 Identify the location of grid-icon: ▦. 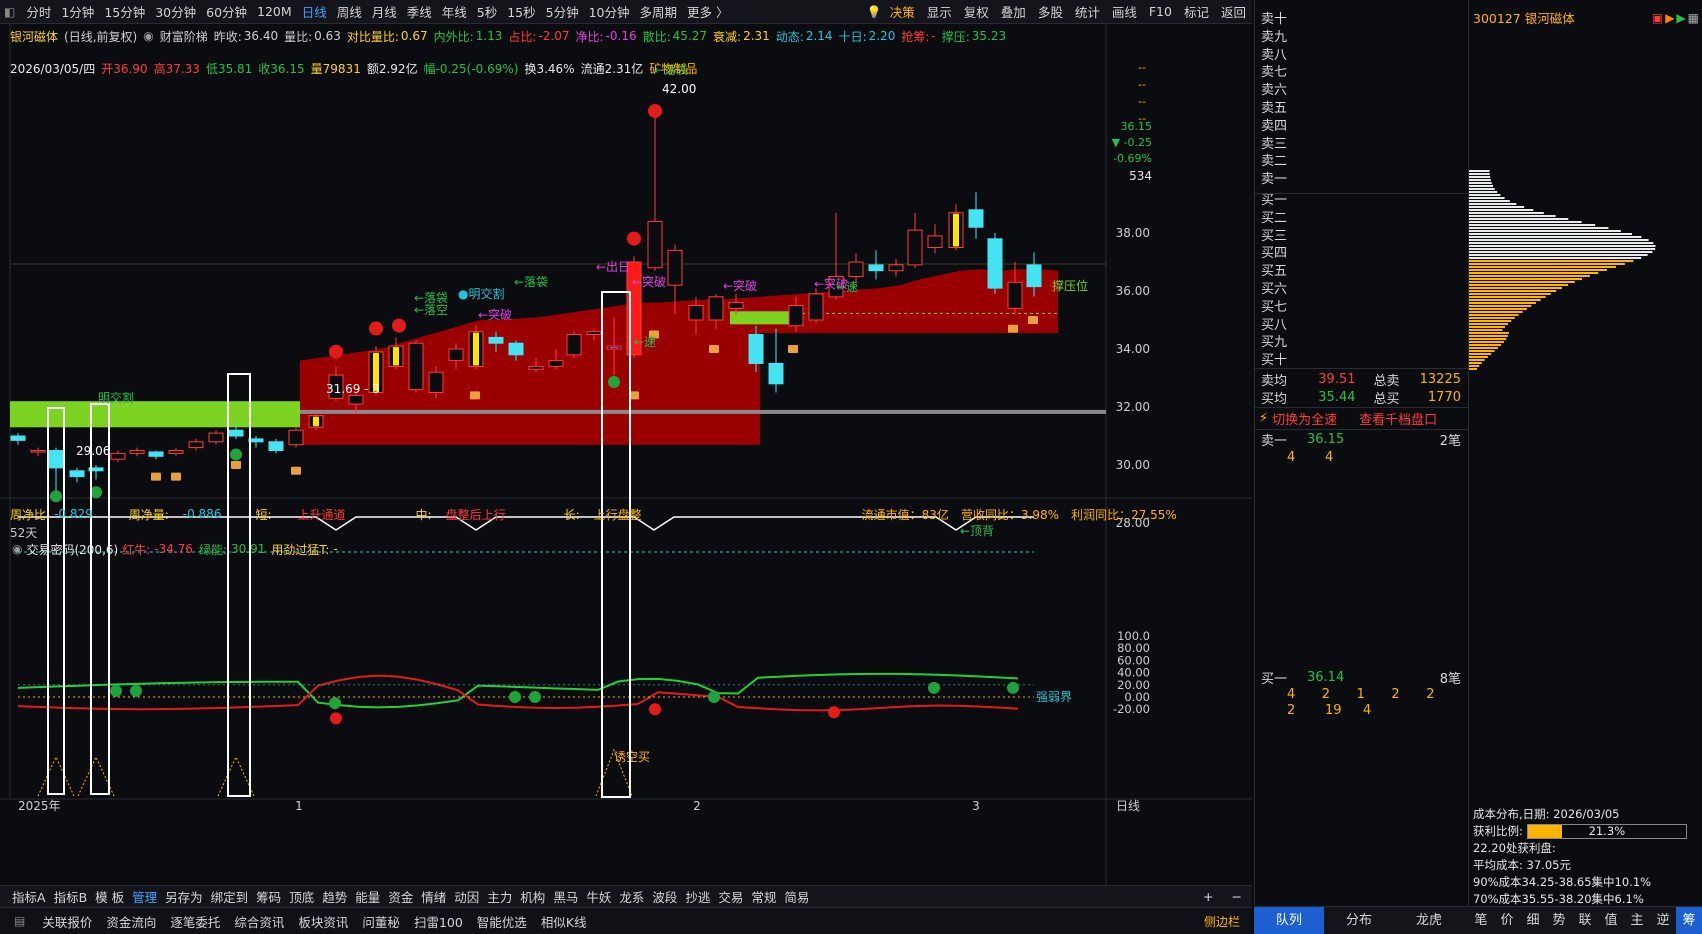
(1693, 18).